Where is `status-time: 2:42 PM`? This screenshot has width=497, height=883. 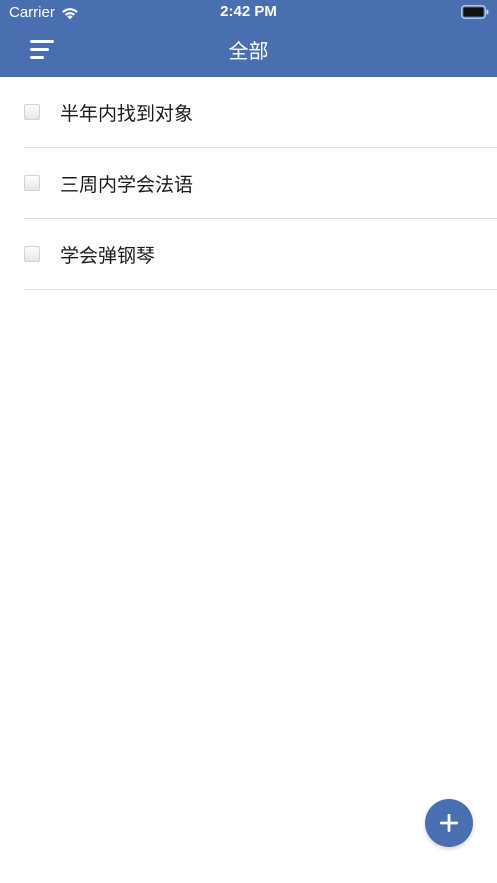
status-time: 2:42 PM is located at coordinates (248, 11).